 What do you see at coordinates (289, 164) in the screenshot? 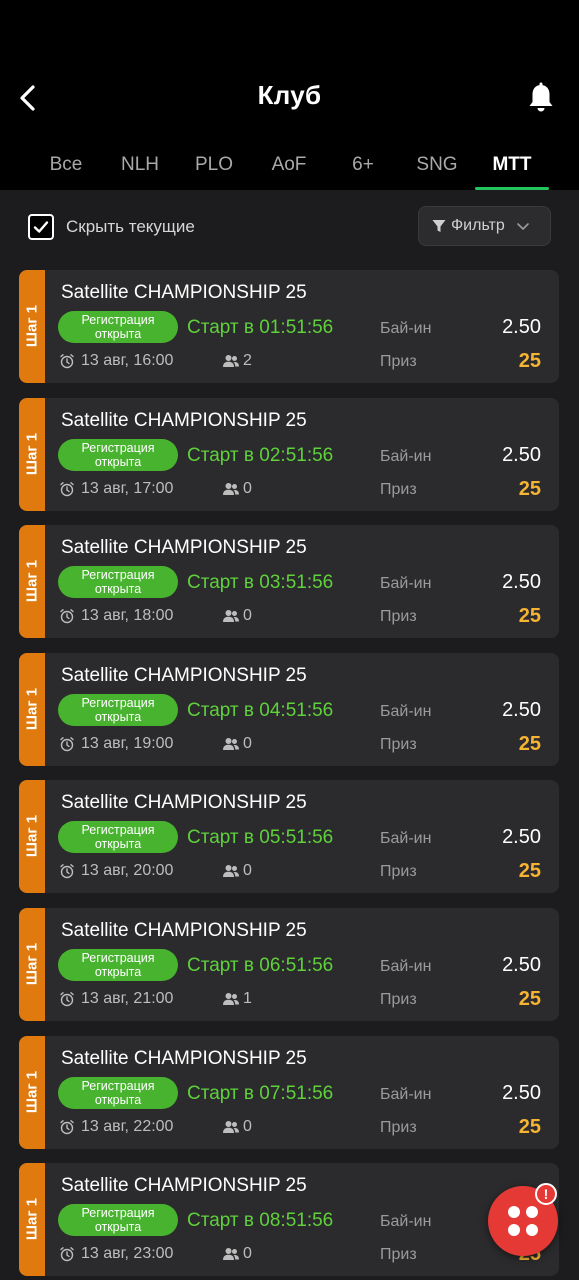
I see `tab-label: AoF` at bounding box center [289, 164].